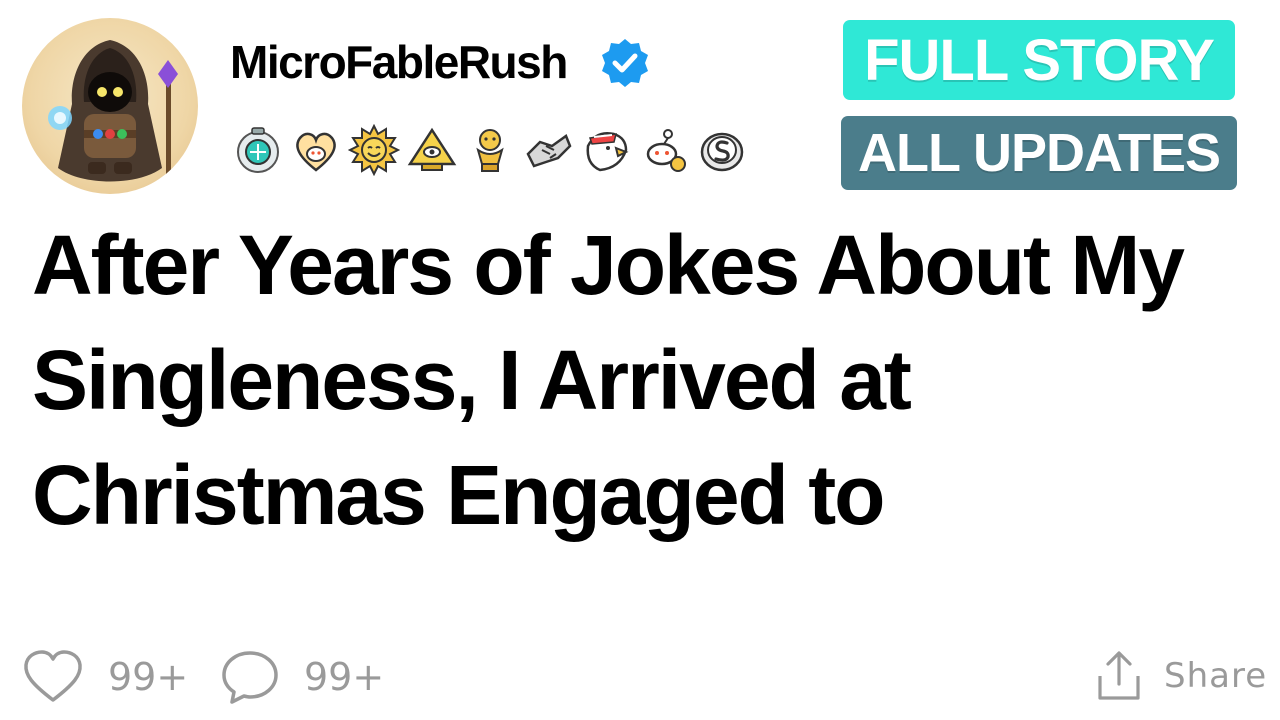  Describe the element at coordinates (664, 150) in the screenshot. I see `snoo-award-icon` at that location.